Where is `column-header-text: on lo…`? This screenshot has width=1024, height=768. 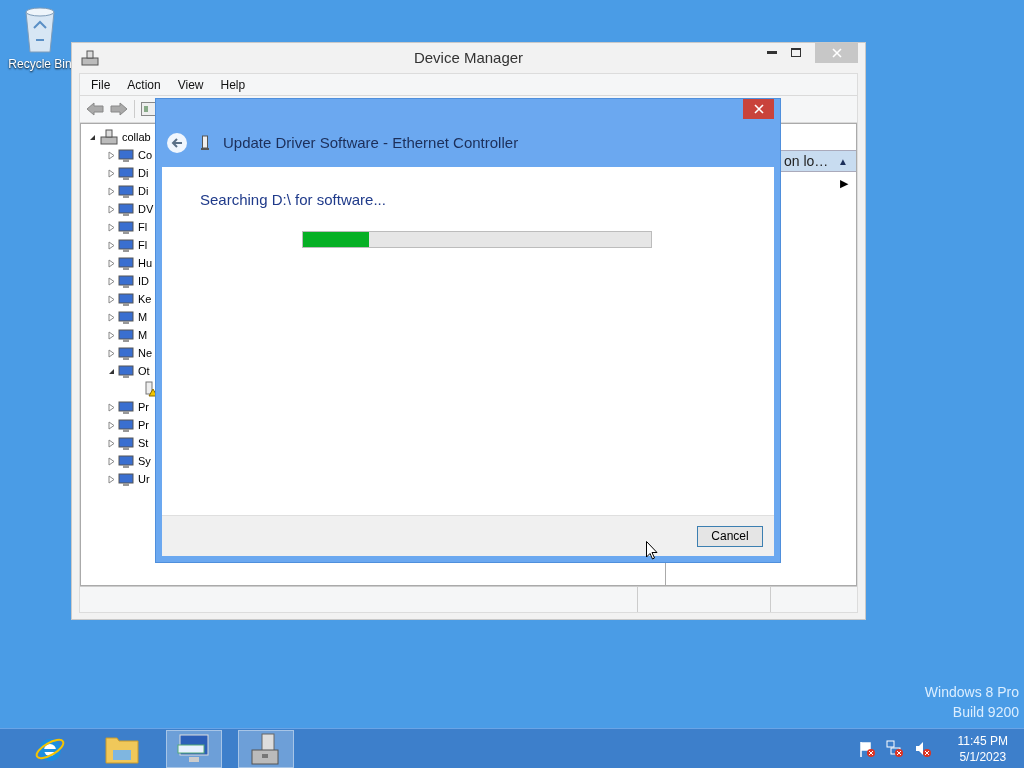
column-header-text: on lo… is located at coordinates (806, 161).